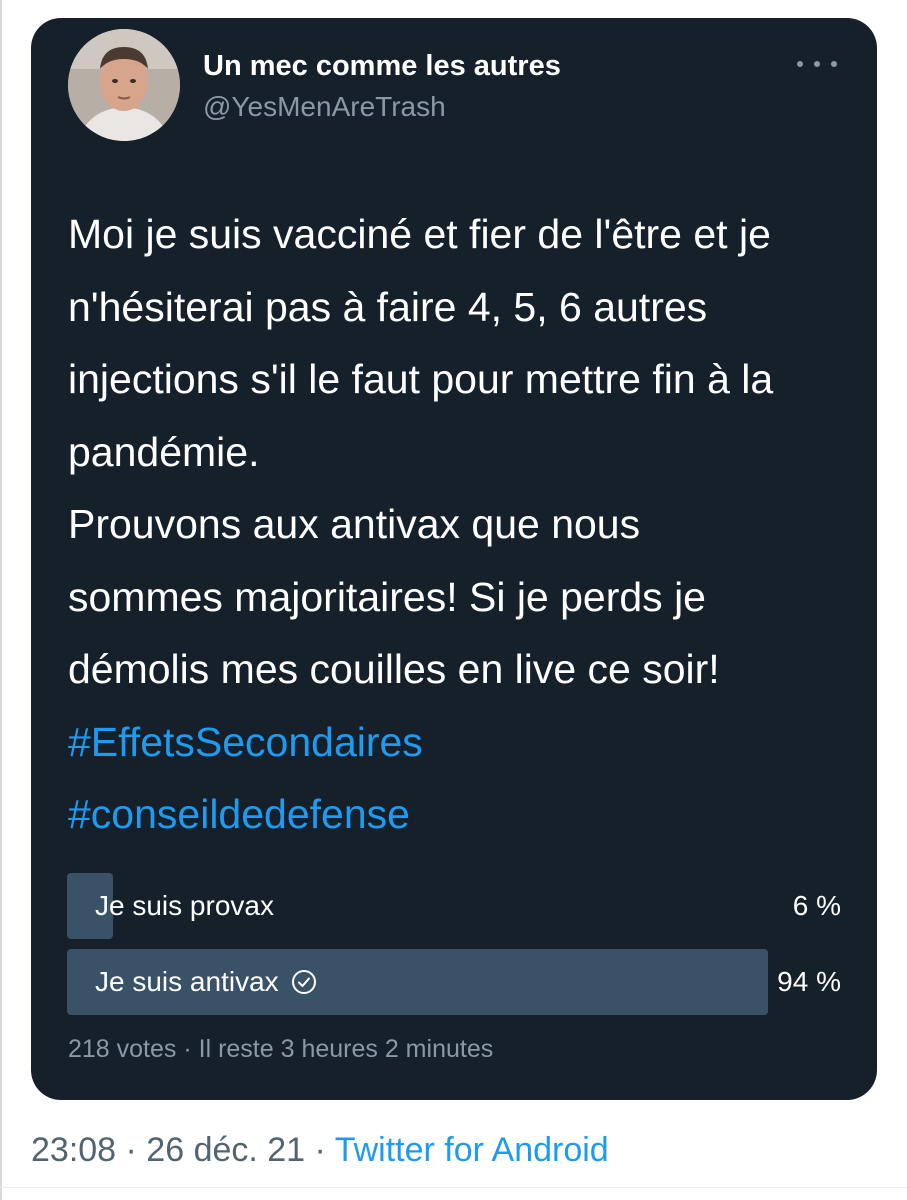 Image resolution: width=907 pixels, height=1200 pixels. Describe the element at coordinates (281, 1049) in the screenshot. I see `poll-meta: 218 votes · Il reste 3 heures 2 minutes` at that location.